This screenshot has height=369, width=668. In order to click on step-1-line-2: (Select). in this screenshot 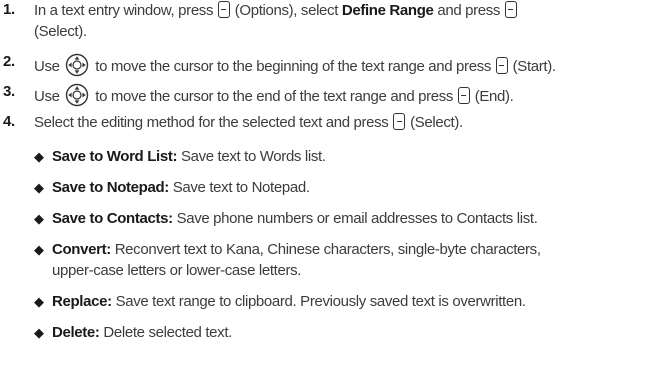, I will do `click(60, 31)`.